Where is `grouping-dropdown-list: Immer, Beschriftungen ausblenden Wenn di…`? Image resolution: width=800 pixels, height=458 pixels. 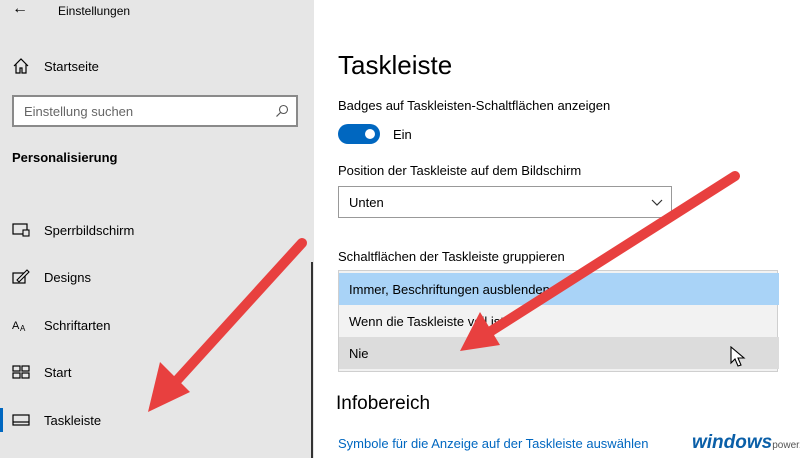
grouping-dropdown-list: Immer, Beschriftungen ausblenden Wenn di… is located at coordinates (558, 321).